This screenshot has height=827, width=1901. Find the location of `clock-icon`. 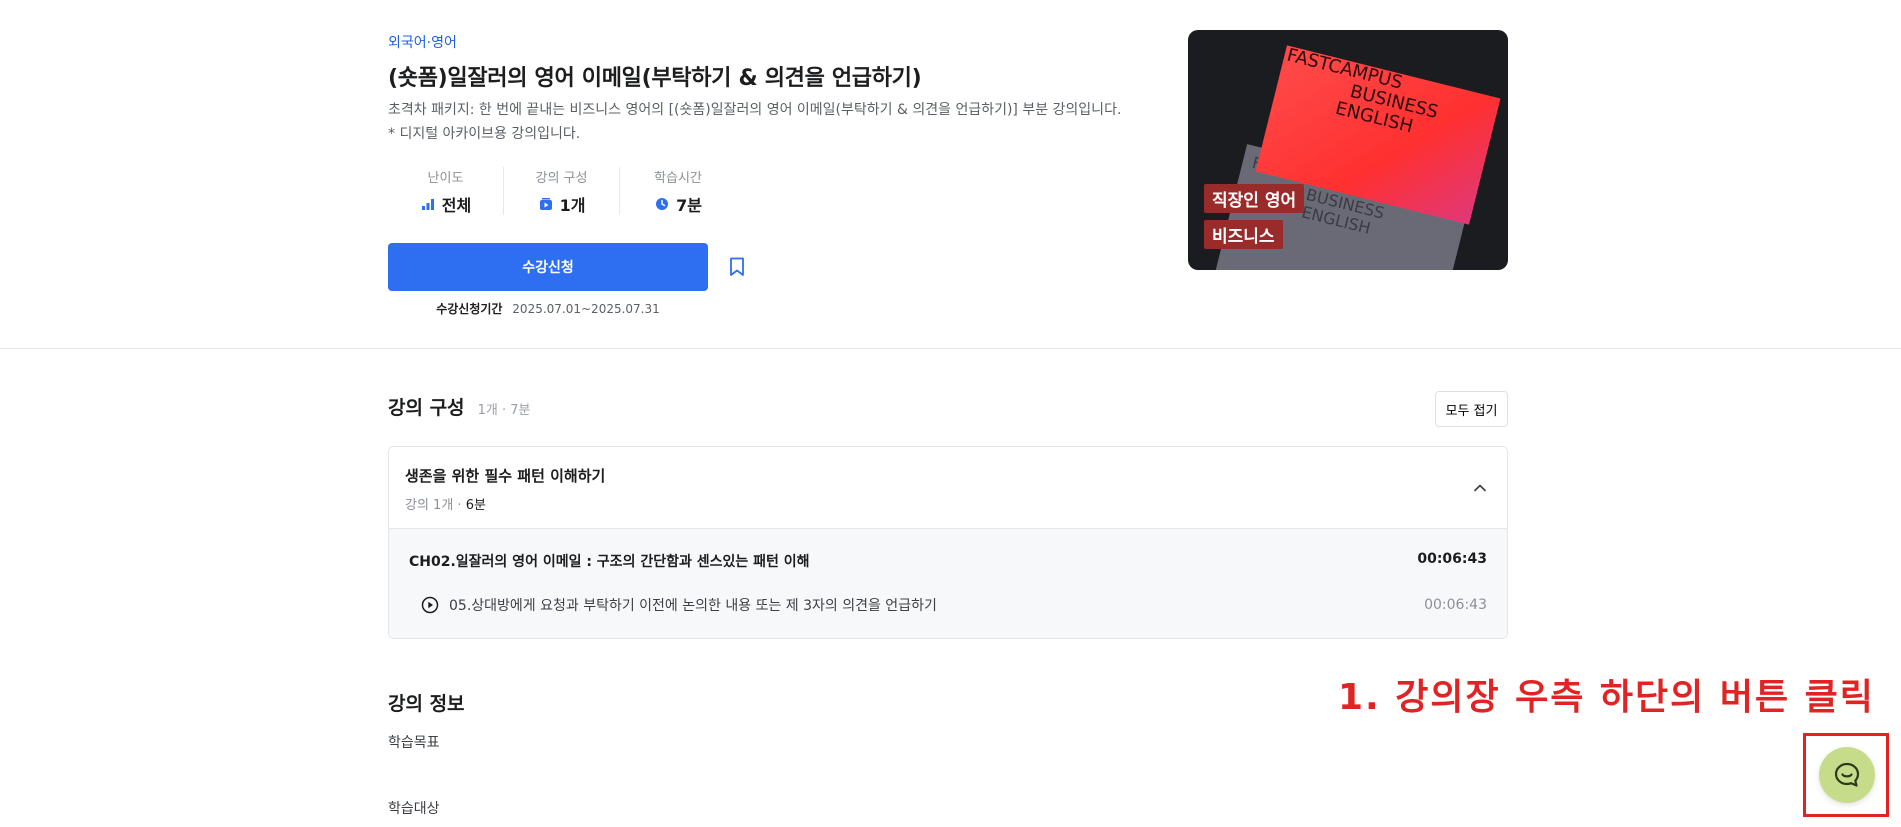

clock-icon is located at coordinates (662, 204).